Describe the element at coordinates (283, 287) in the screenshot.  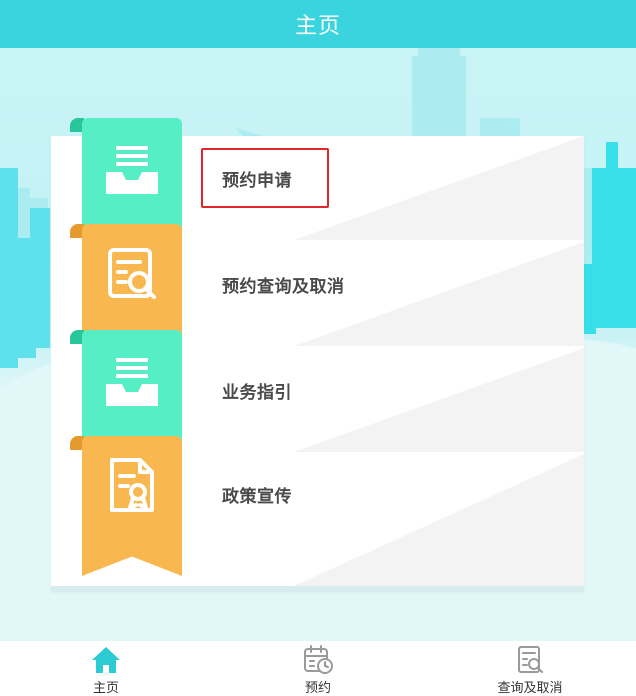
I see `menu-label-booking-query: 预约查询及取消` at that location.